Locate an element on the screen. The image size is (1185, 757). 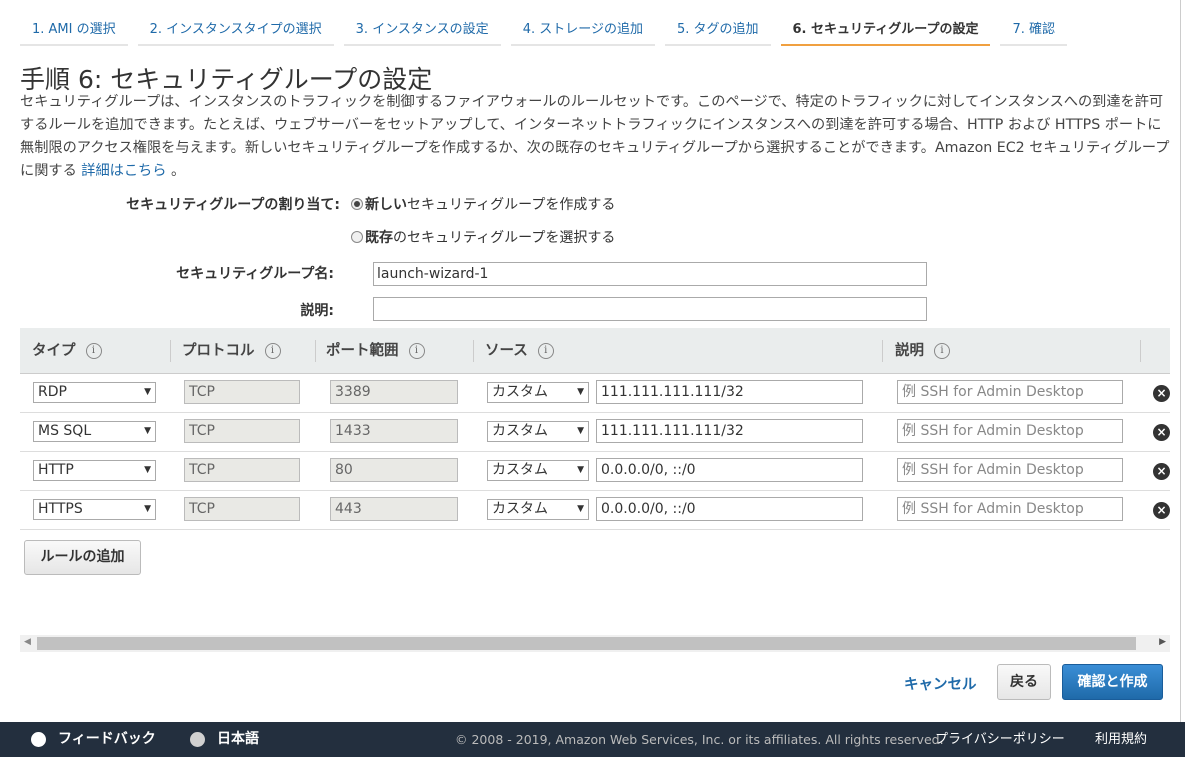
type-select: HTTP ▼ is located at coordinates (94, 470).